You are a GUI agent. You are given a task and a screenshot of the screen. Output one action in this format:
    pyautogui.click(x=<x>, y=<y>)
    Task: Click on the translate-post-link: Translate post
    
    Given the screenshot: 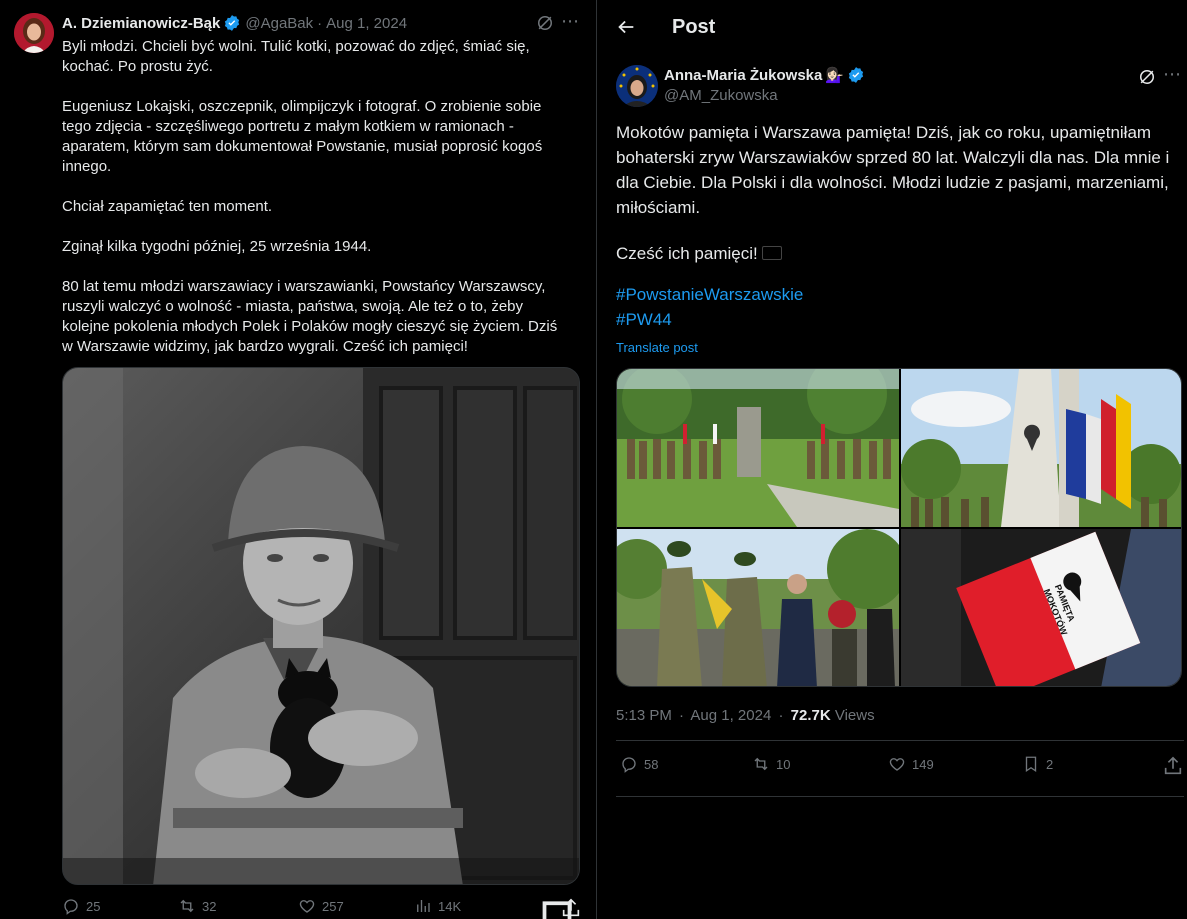 What is the action you would take?
    pyautogui.click(x=657, y=347)
    